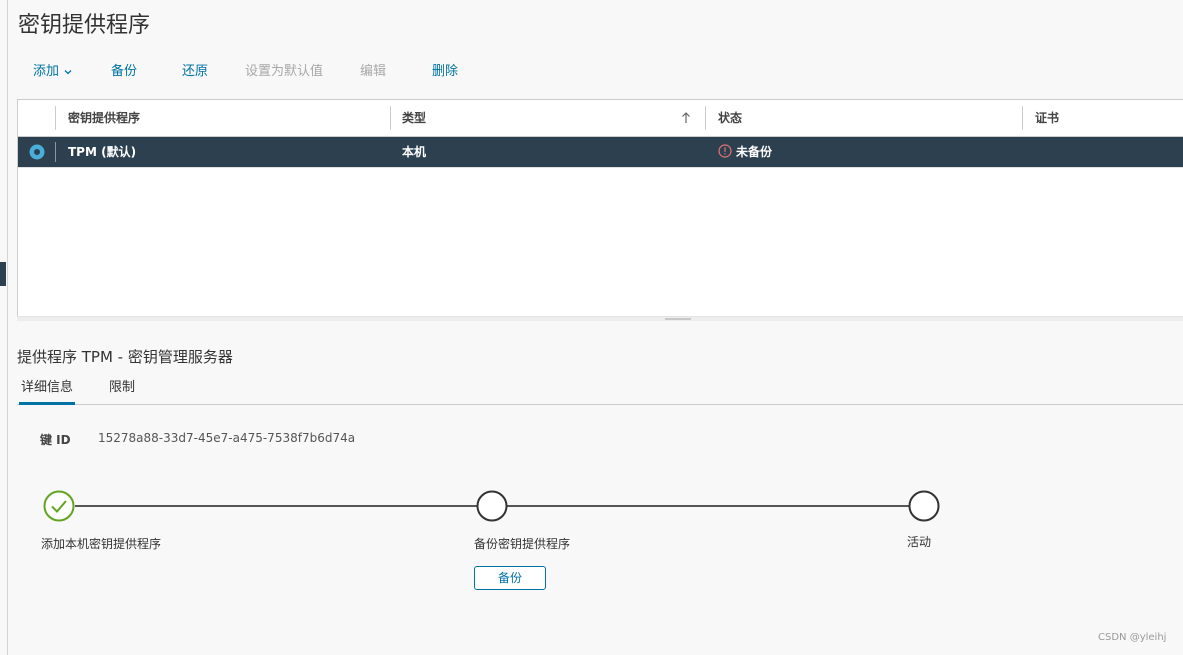 This screenshot has height=655, width=1183. What do you see at coordinates (195, 69) in the screenshot?
I see `restore-button: 还原` at bounding box center [195, 69].